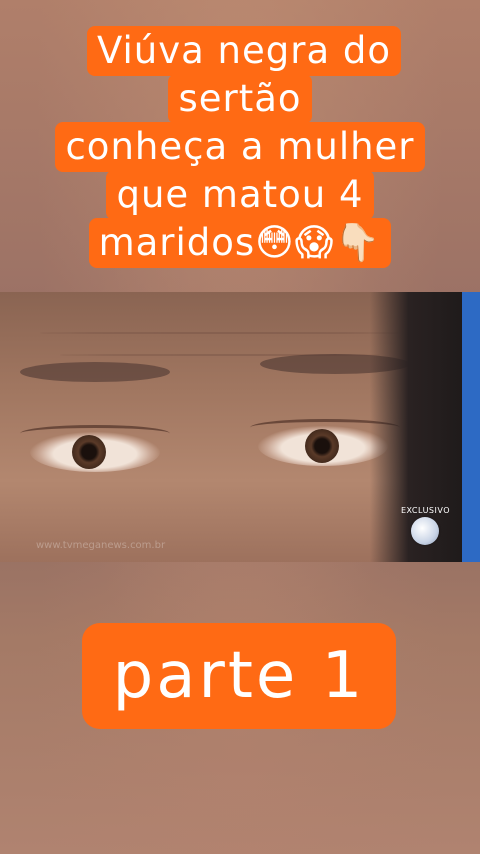 The image size is (480, 854). Describe the element at coordinates (240, 243) in the screenshot. I see `headline-line-5: maridos😳😱👇🏻` at that location.